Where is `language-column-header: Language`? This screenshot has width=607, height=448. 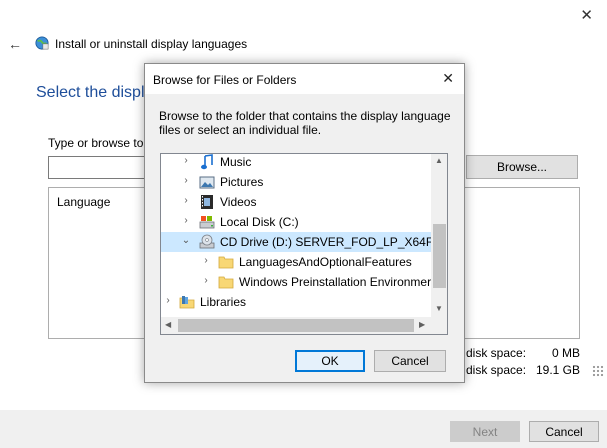 language-column-header: Language is located at coordinates (83, 202).